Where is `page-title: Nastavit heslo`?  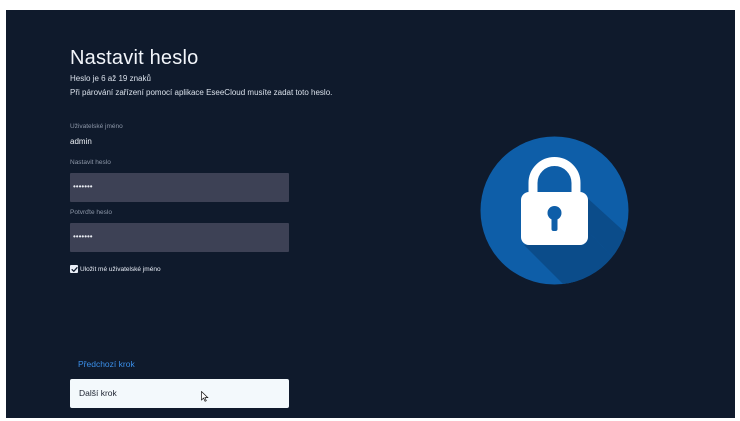 page-title: Nastavit heslo is located at coordinates (134, 58).